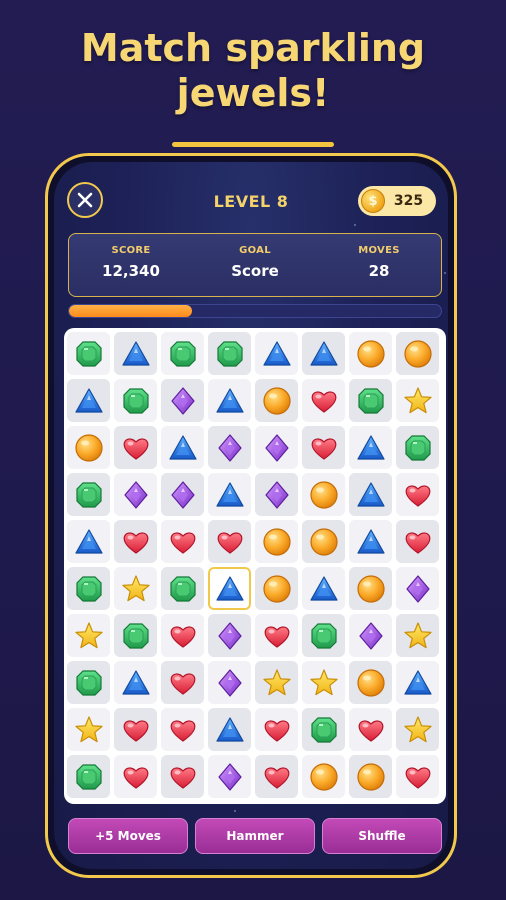 The image size is (506, 900). I want to click on shuffle-button: Shuffle, so click(382, 836).